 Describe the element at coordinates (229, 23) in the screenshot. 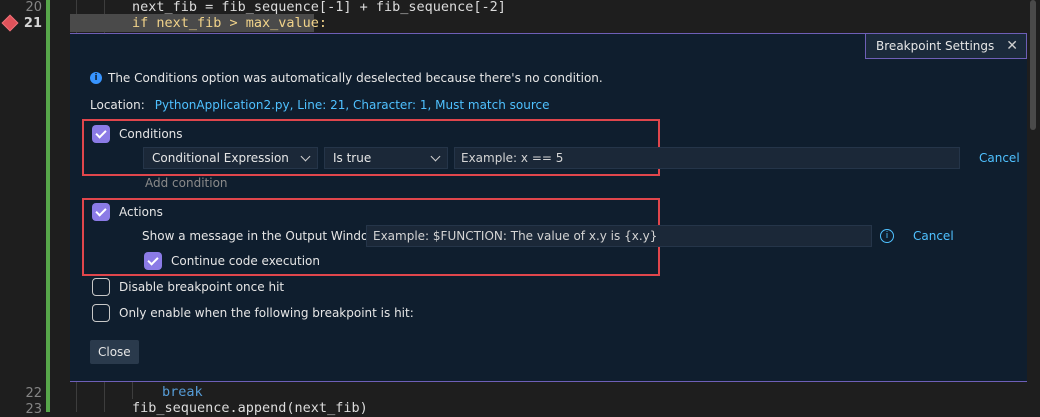

I see `code-line-breakpoint: if next_fib > max_value:` at that location.